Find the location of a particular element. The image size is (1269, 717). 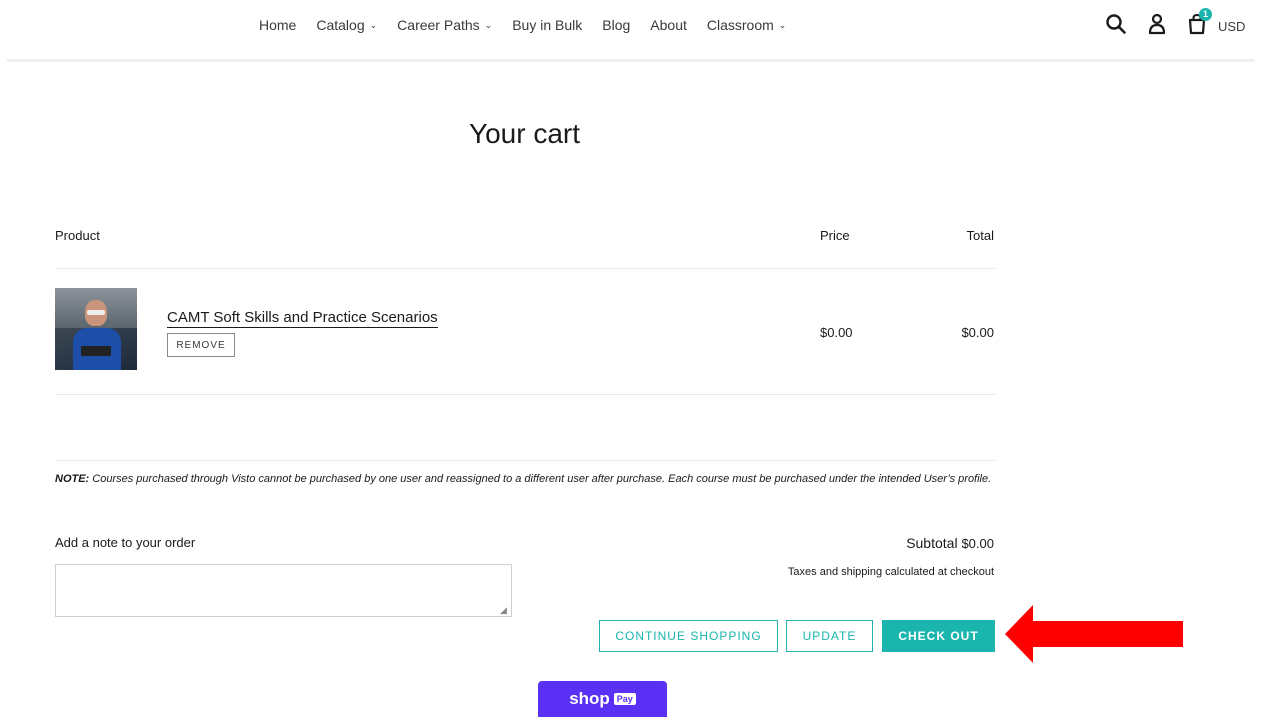

shop-pay-wordmark: shop is located at coordinates (589, 698).